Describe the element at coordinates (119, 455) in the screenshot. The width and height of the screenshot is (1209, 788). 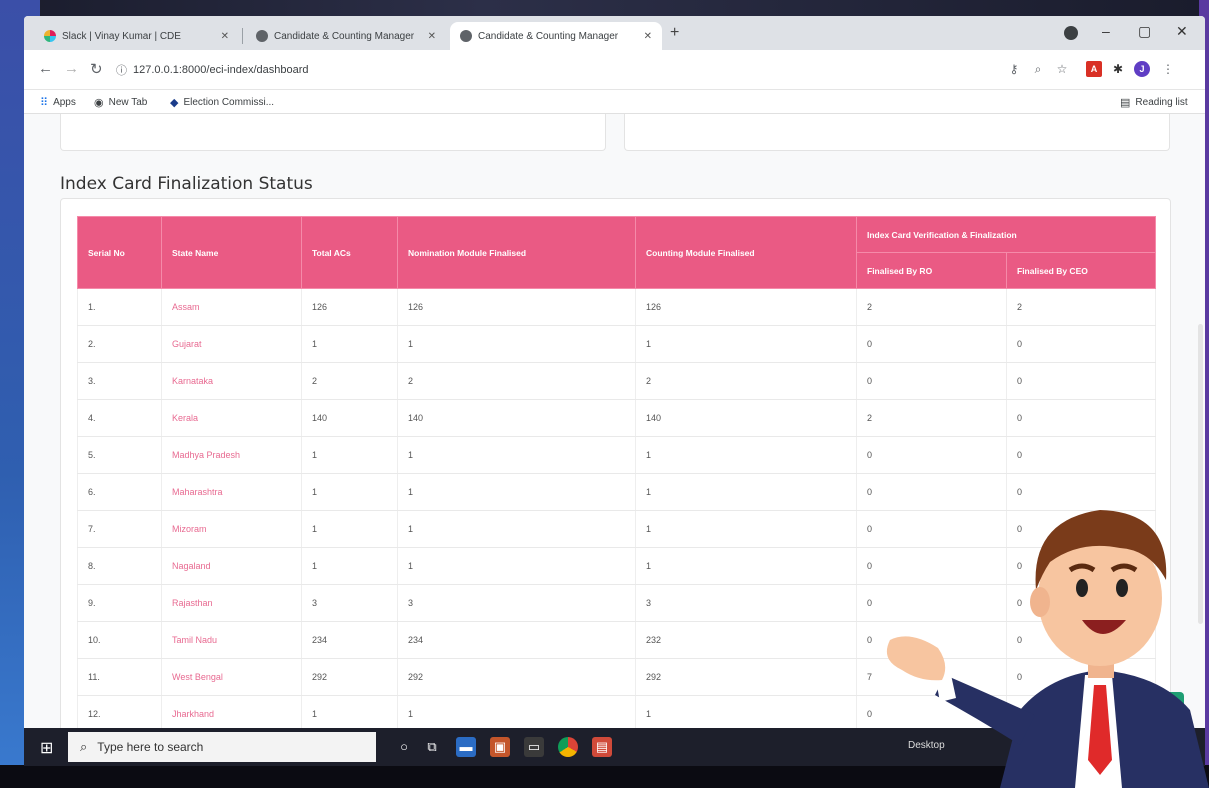
I see `serial-cell: 5.` at that location.